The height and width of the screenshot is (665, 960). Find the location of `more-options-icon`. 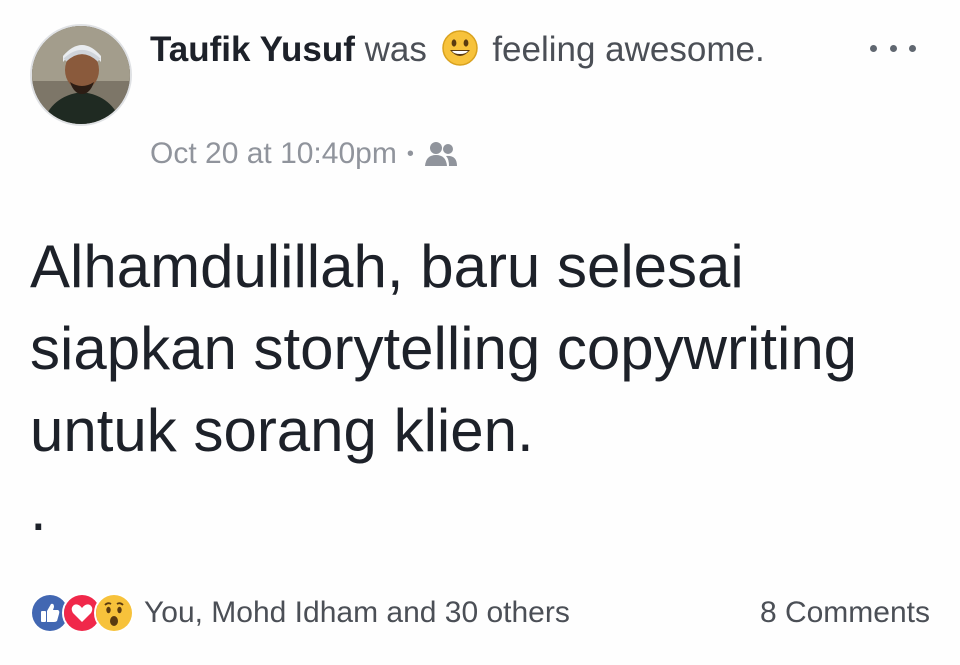

more-options-icon is located at coordinates (893, 48).